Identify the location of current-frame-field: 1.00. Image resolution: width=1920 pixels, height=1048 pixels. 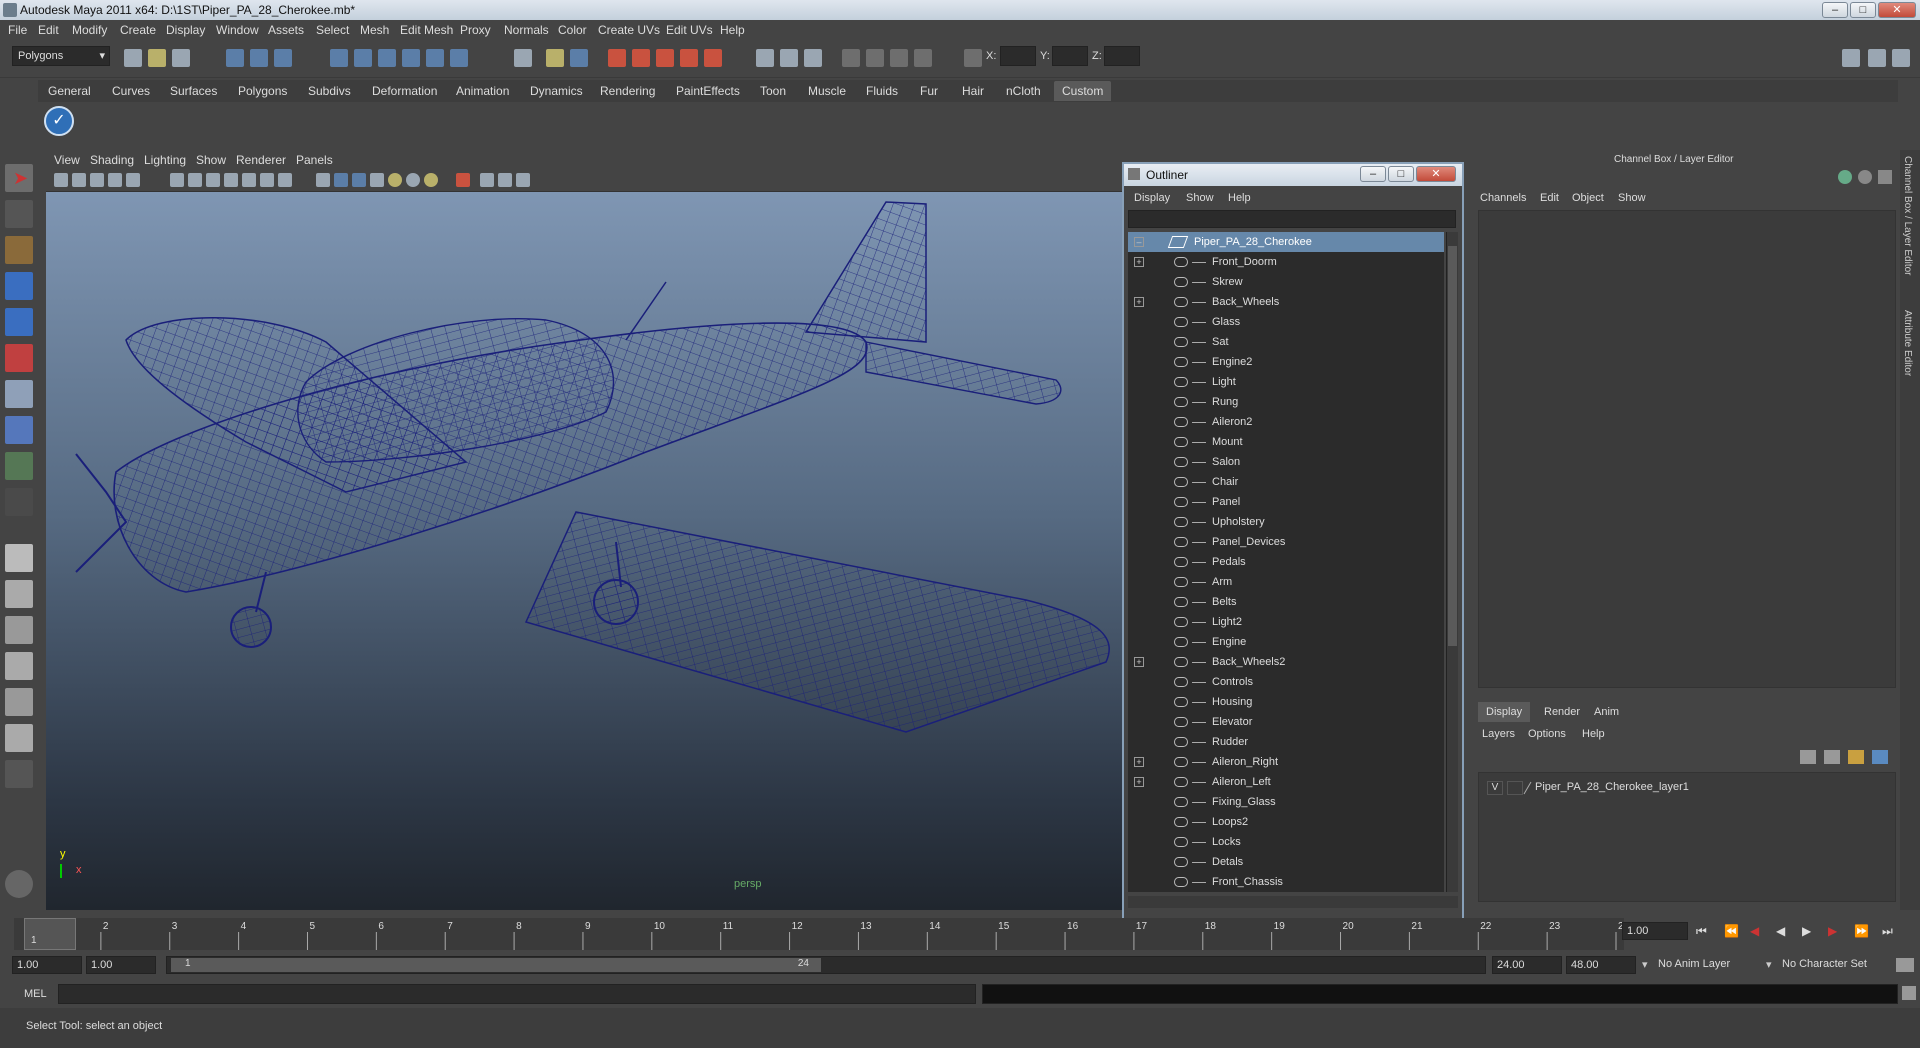
(1655, 931).